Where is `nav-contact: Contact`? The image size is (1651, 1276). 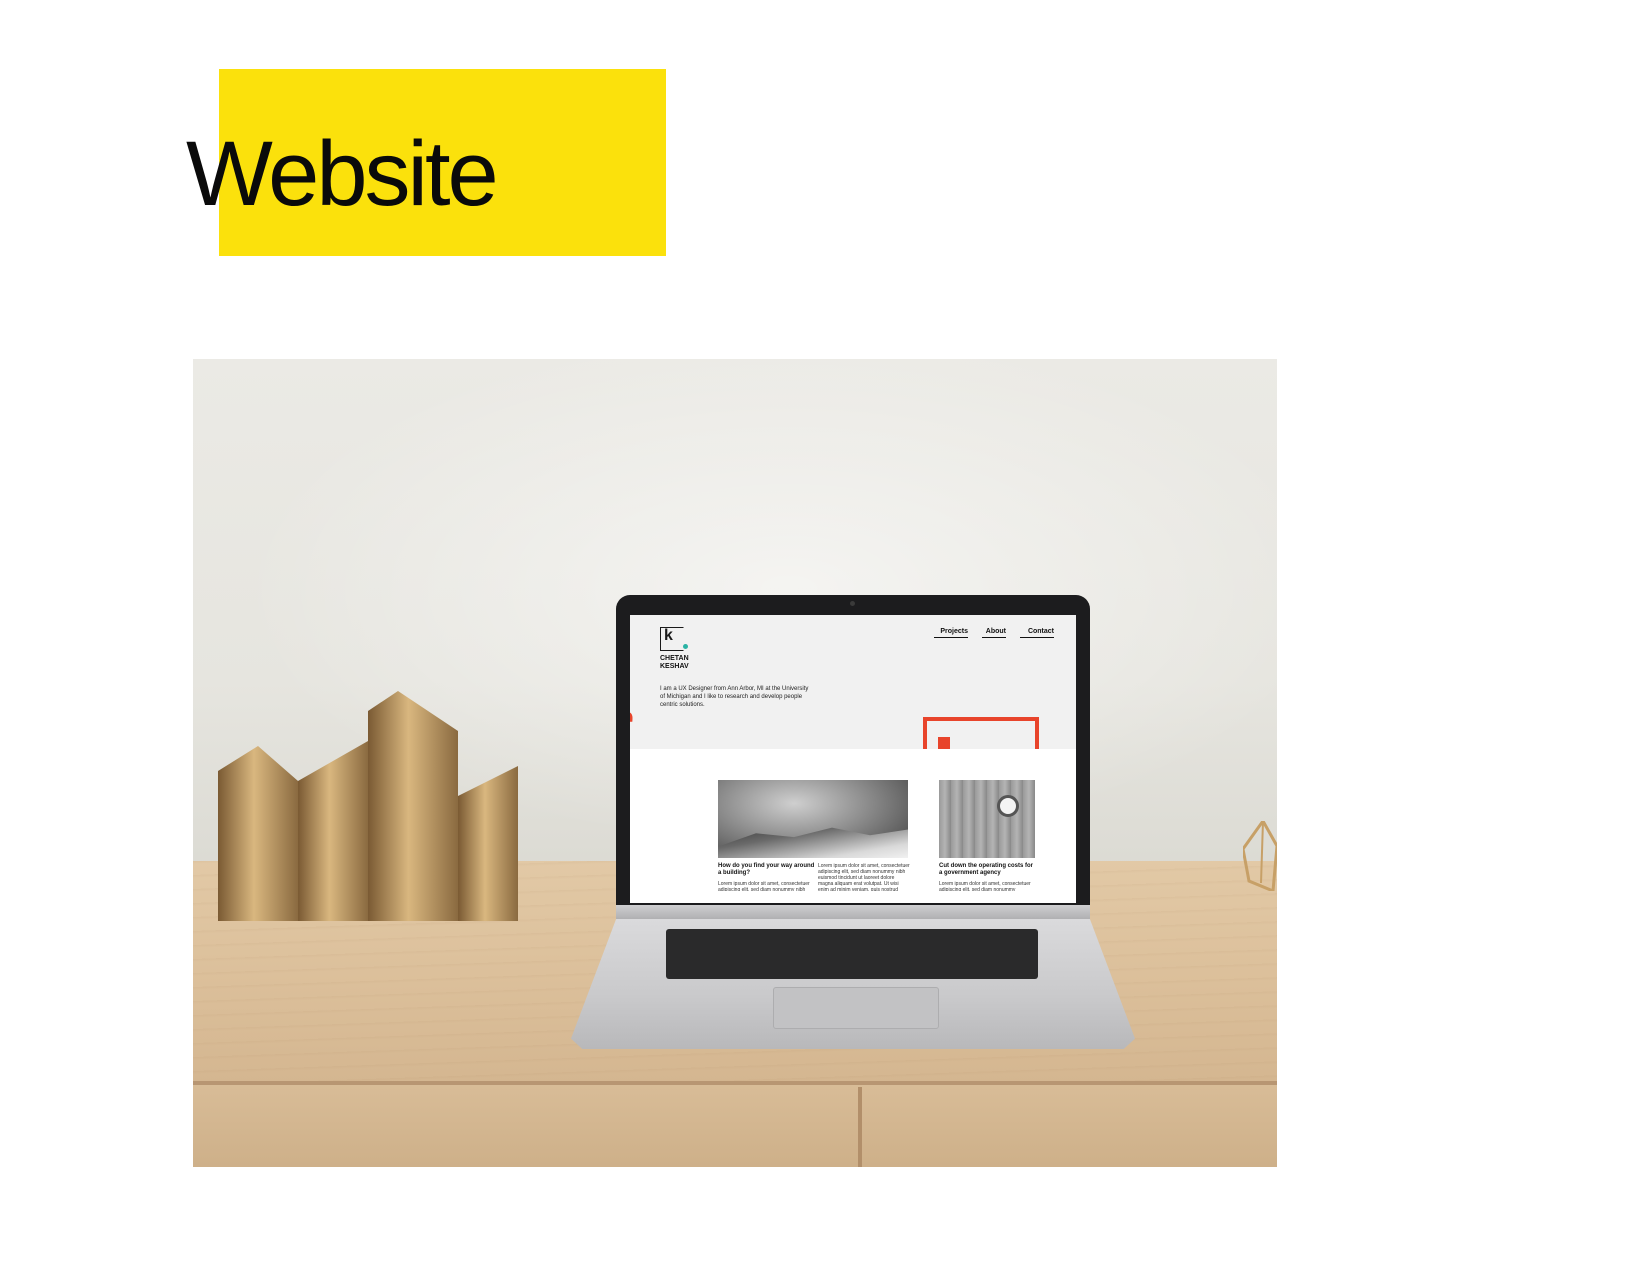
nav-contact: Contact is located at coordinates (1037, 633).